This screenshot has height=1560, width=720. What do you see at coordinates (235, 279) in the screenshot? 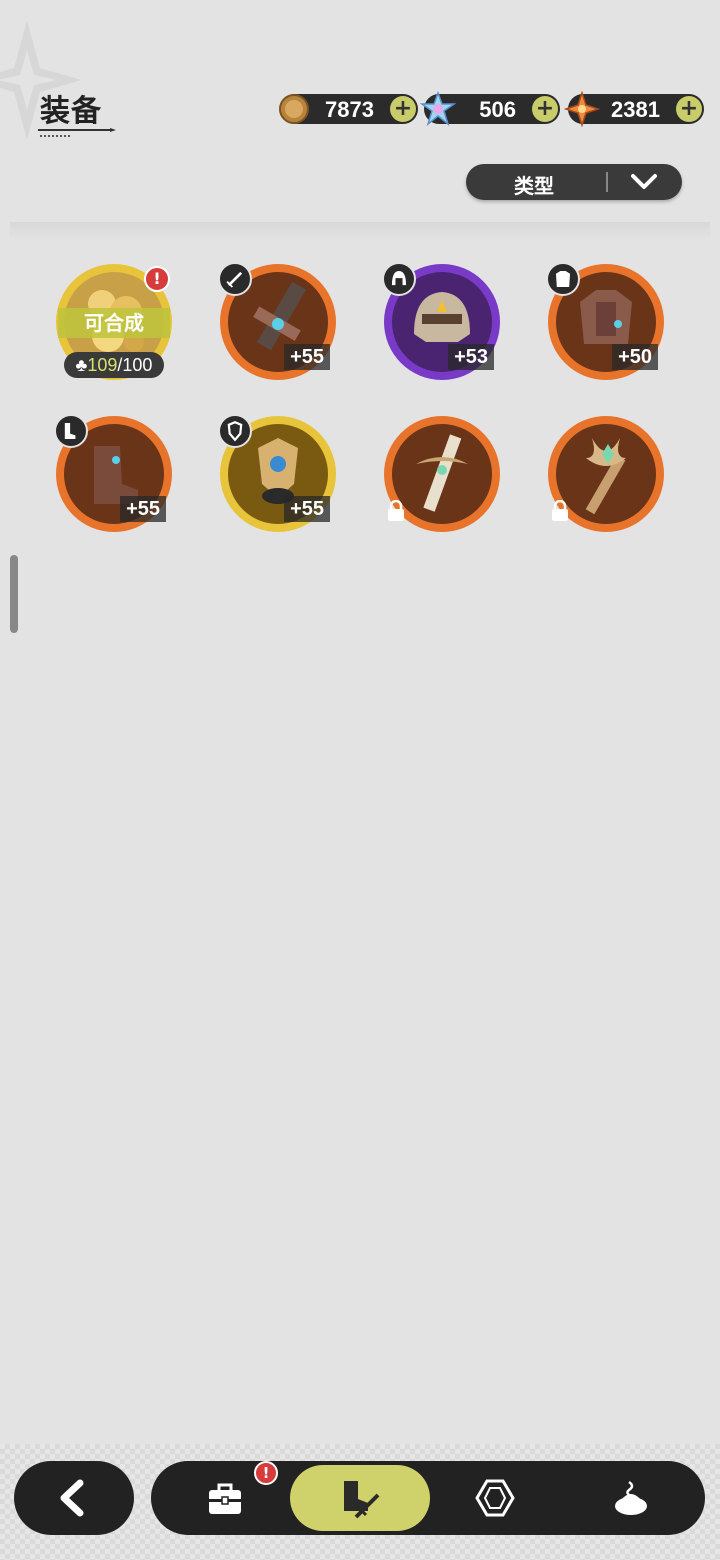
I see `sword-icon` at bounding box center [235, 279].